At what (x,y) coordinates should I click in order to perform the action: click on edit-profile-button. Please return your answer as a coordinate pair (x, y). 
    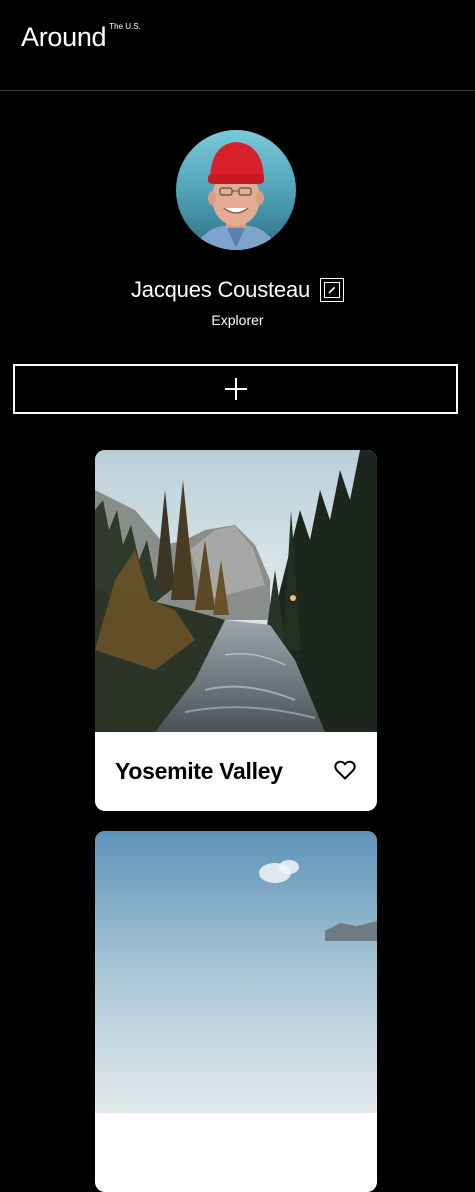
    Looking at the image, I should click on (332, 290).